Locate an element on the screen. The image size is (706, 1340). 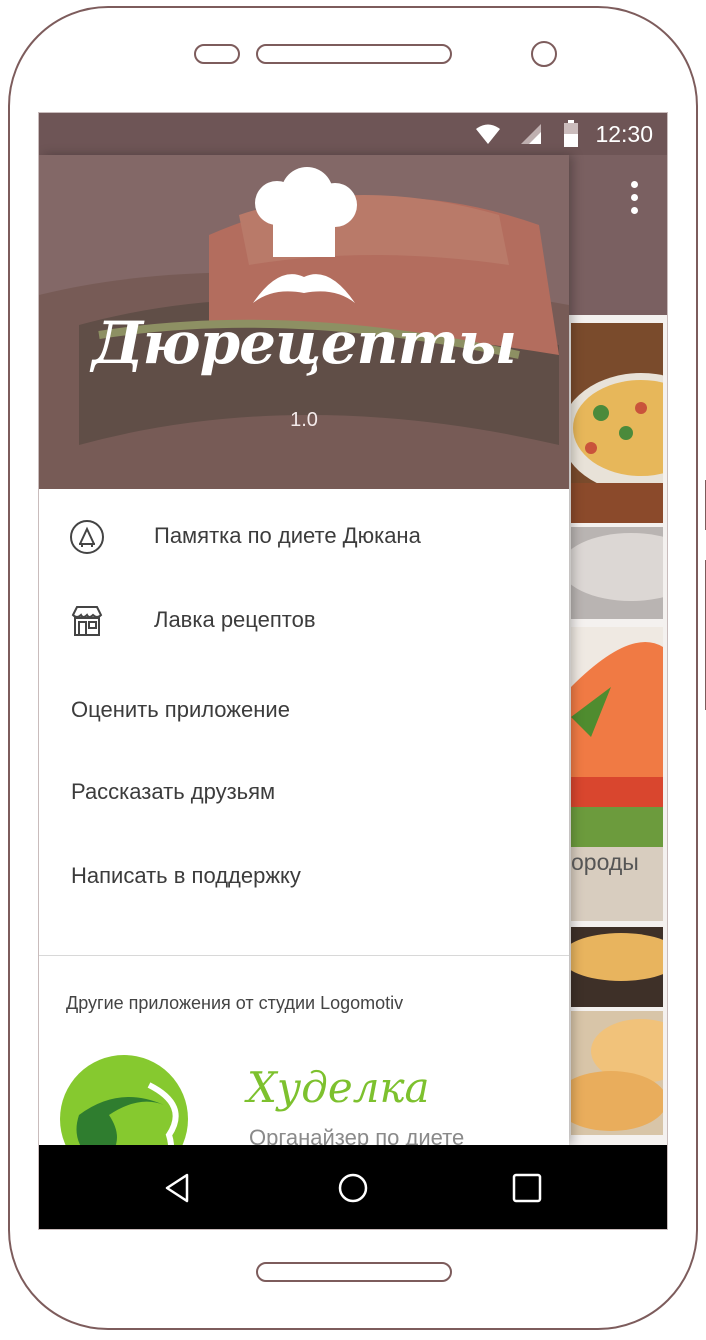
divider is located at coordinates (304, 955).